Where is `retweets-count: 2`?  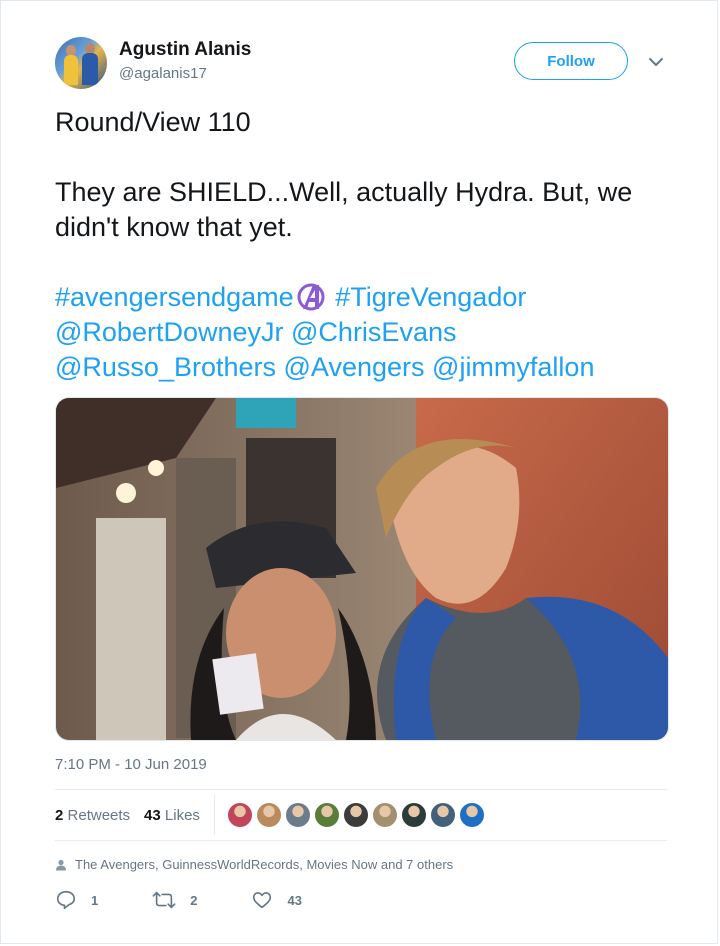 retweets-count: 2 is located at coordinates (59, 815).